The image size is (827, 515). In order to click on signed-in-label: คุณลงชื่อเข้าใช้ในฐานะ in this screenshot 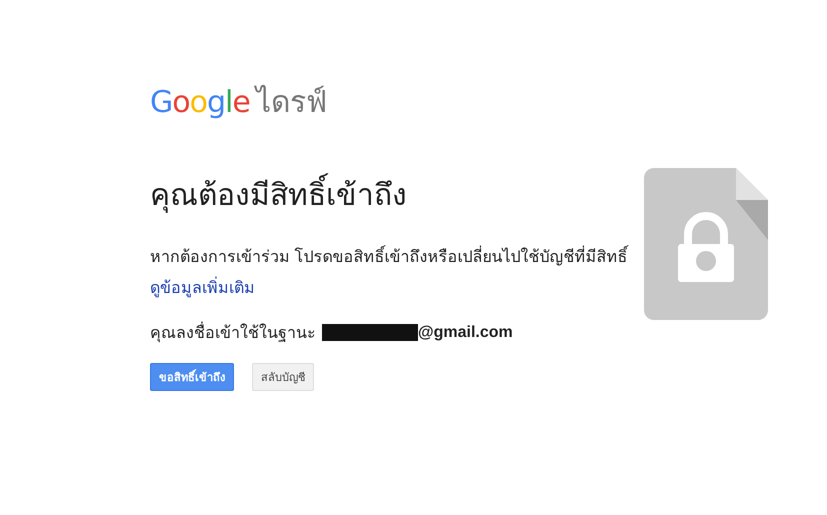, I will do `click(233, 332)`.